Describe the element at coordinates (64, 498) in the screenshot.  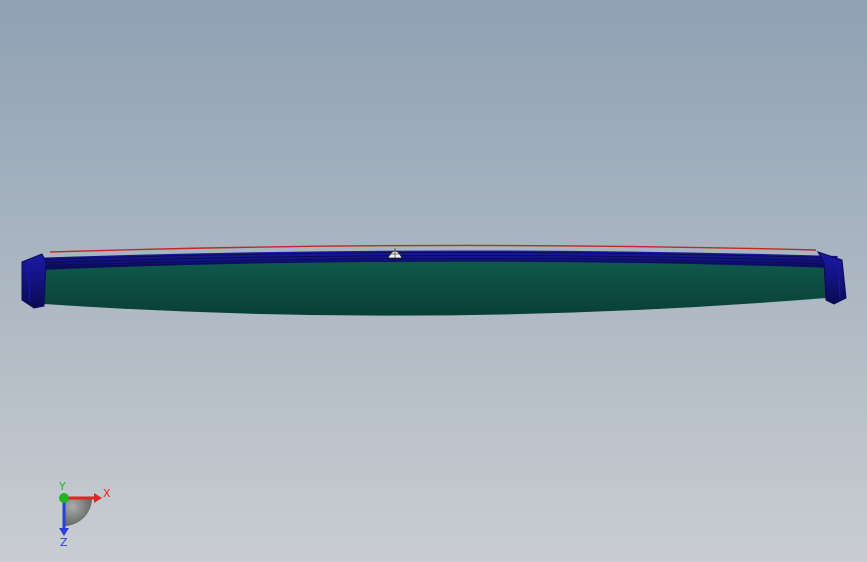
I see `y-axis-dot` at that location.